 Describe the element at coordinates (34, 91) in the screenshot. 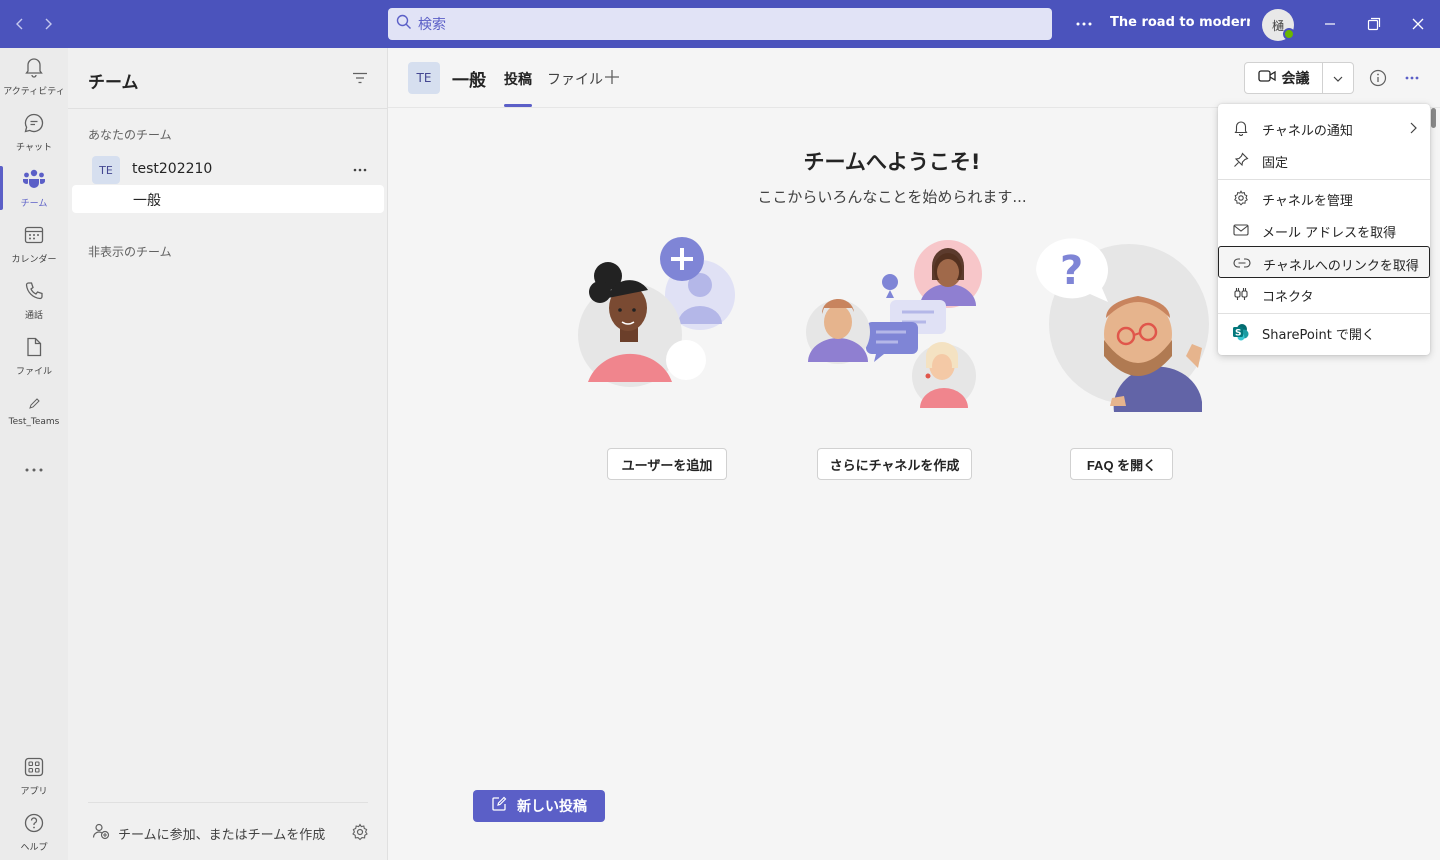

I see `rail-label: アクティビティ` at that location.